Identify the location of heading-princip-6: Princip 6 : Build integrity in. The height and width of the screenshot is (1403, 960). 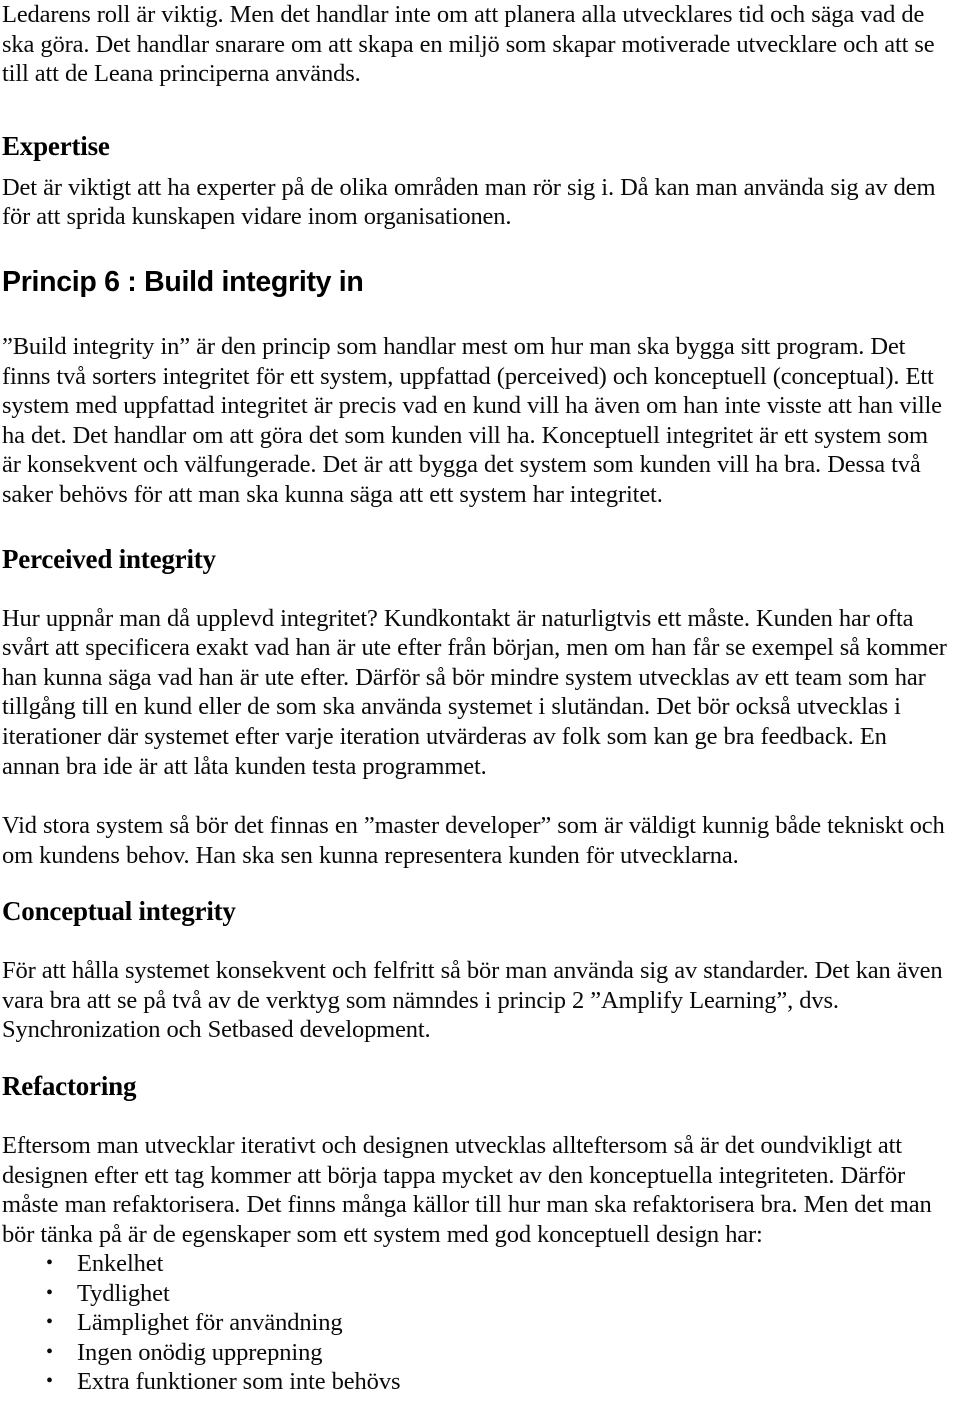
(183, 281).